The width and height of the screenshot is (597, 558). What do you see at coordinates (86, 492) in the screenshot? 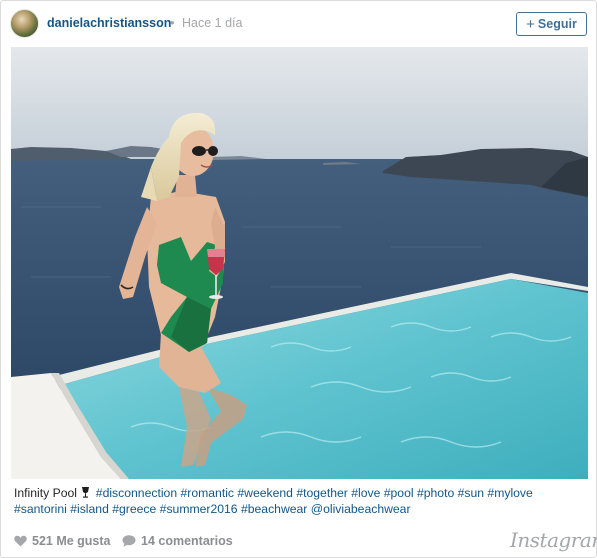
I see `cocktail-glass-icon` at bounding box center [86, 492].